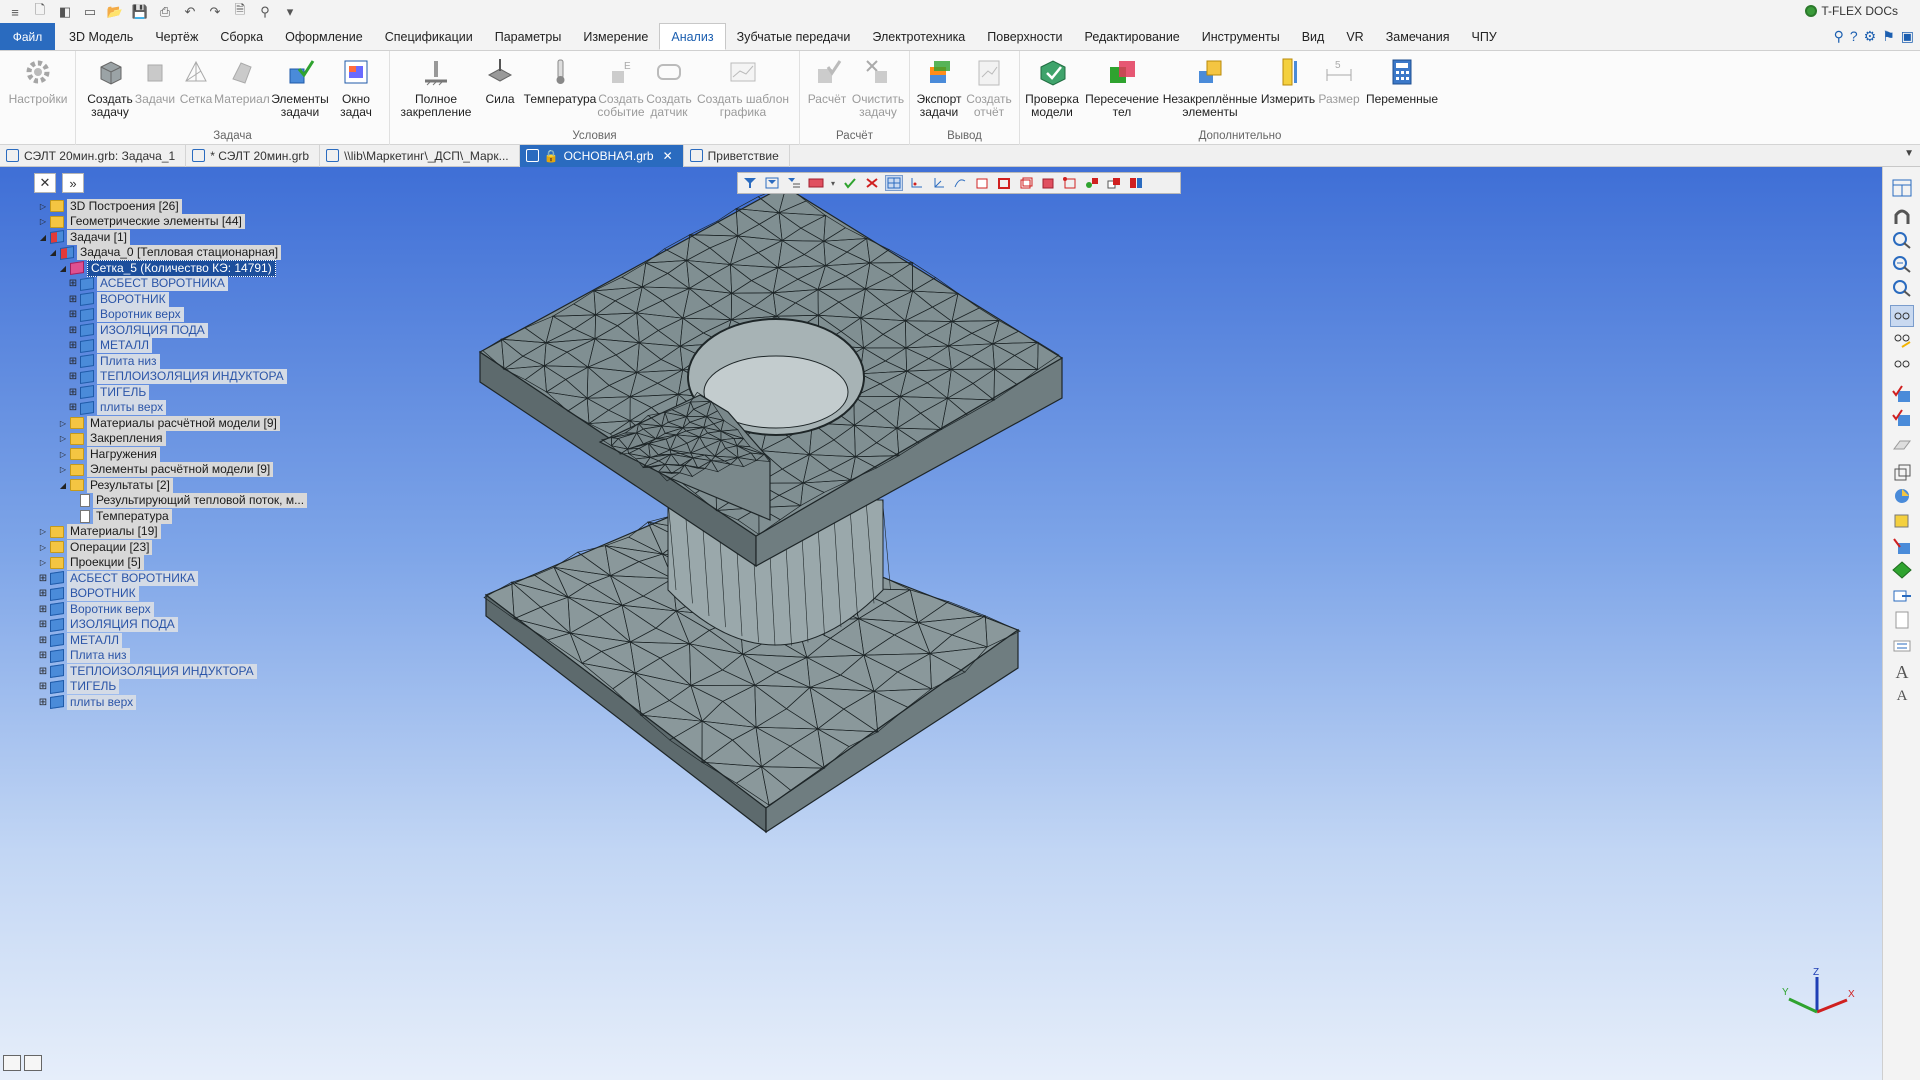  What do you see at coordinates (1902, 520) in the screenshot?
I see `yellow-box-icon` at bounding box center [1902, 520].